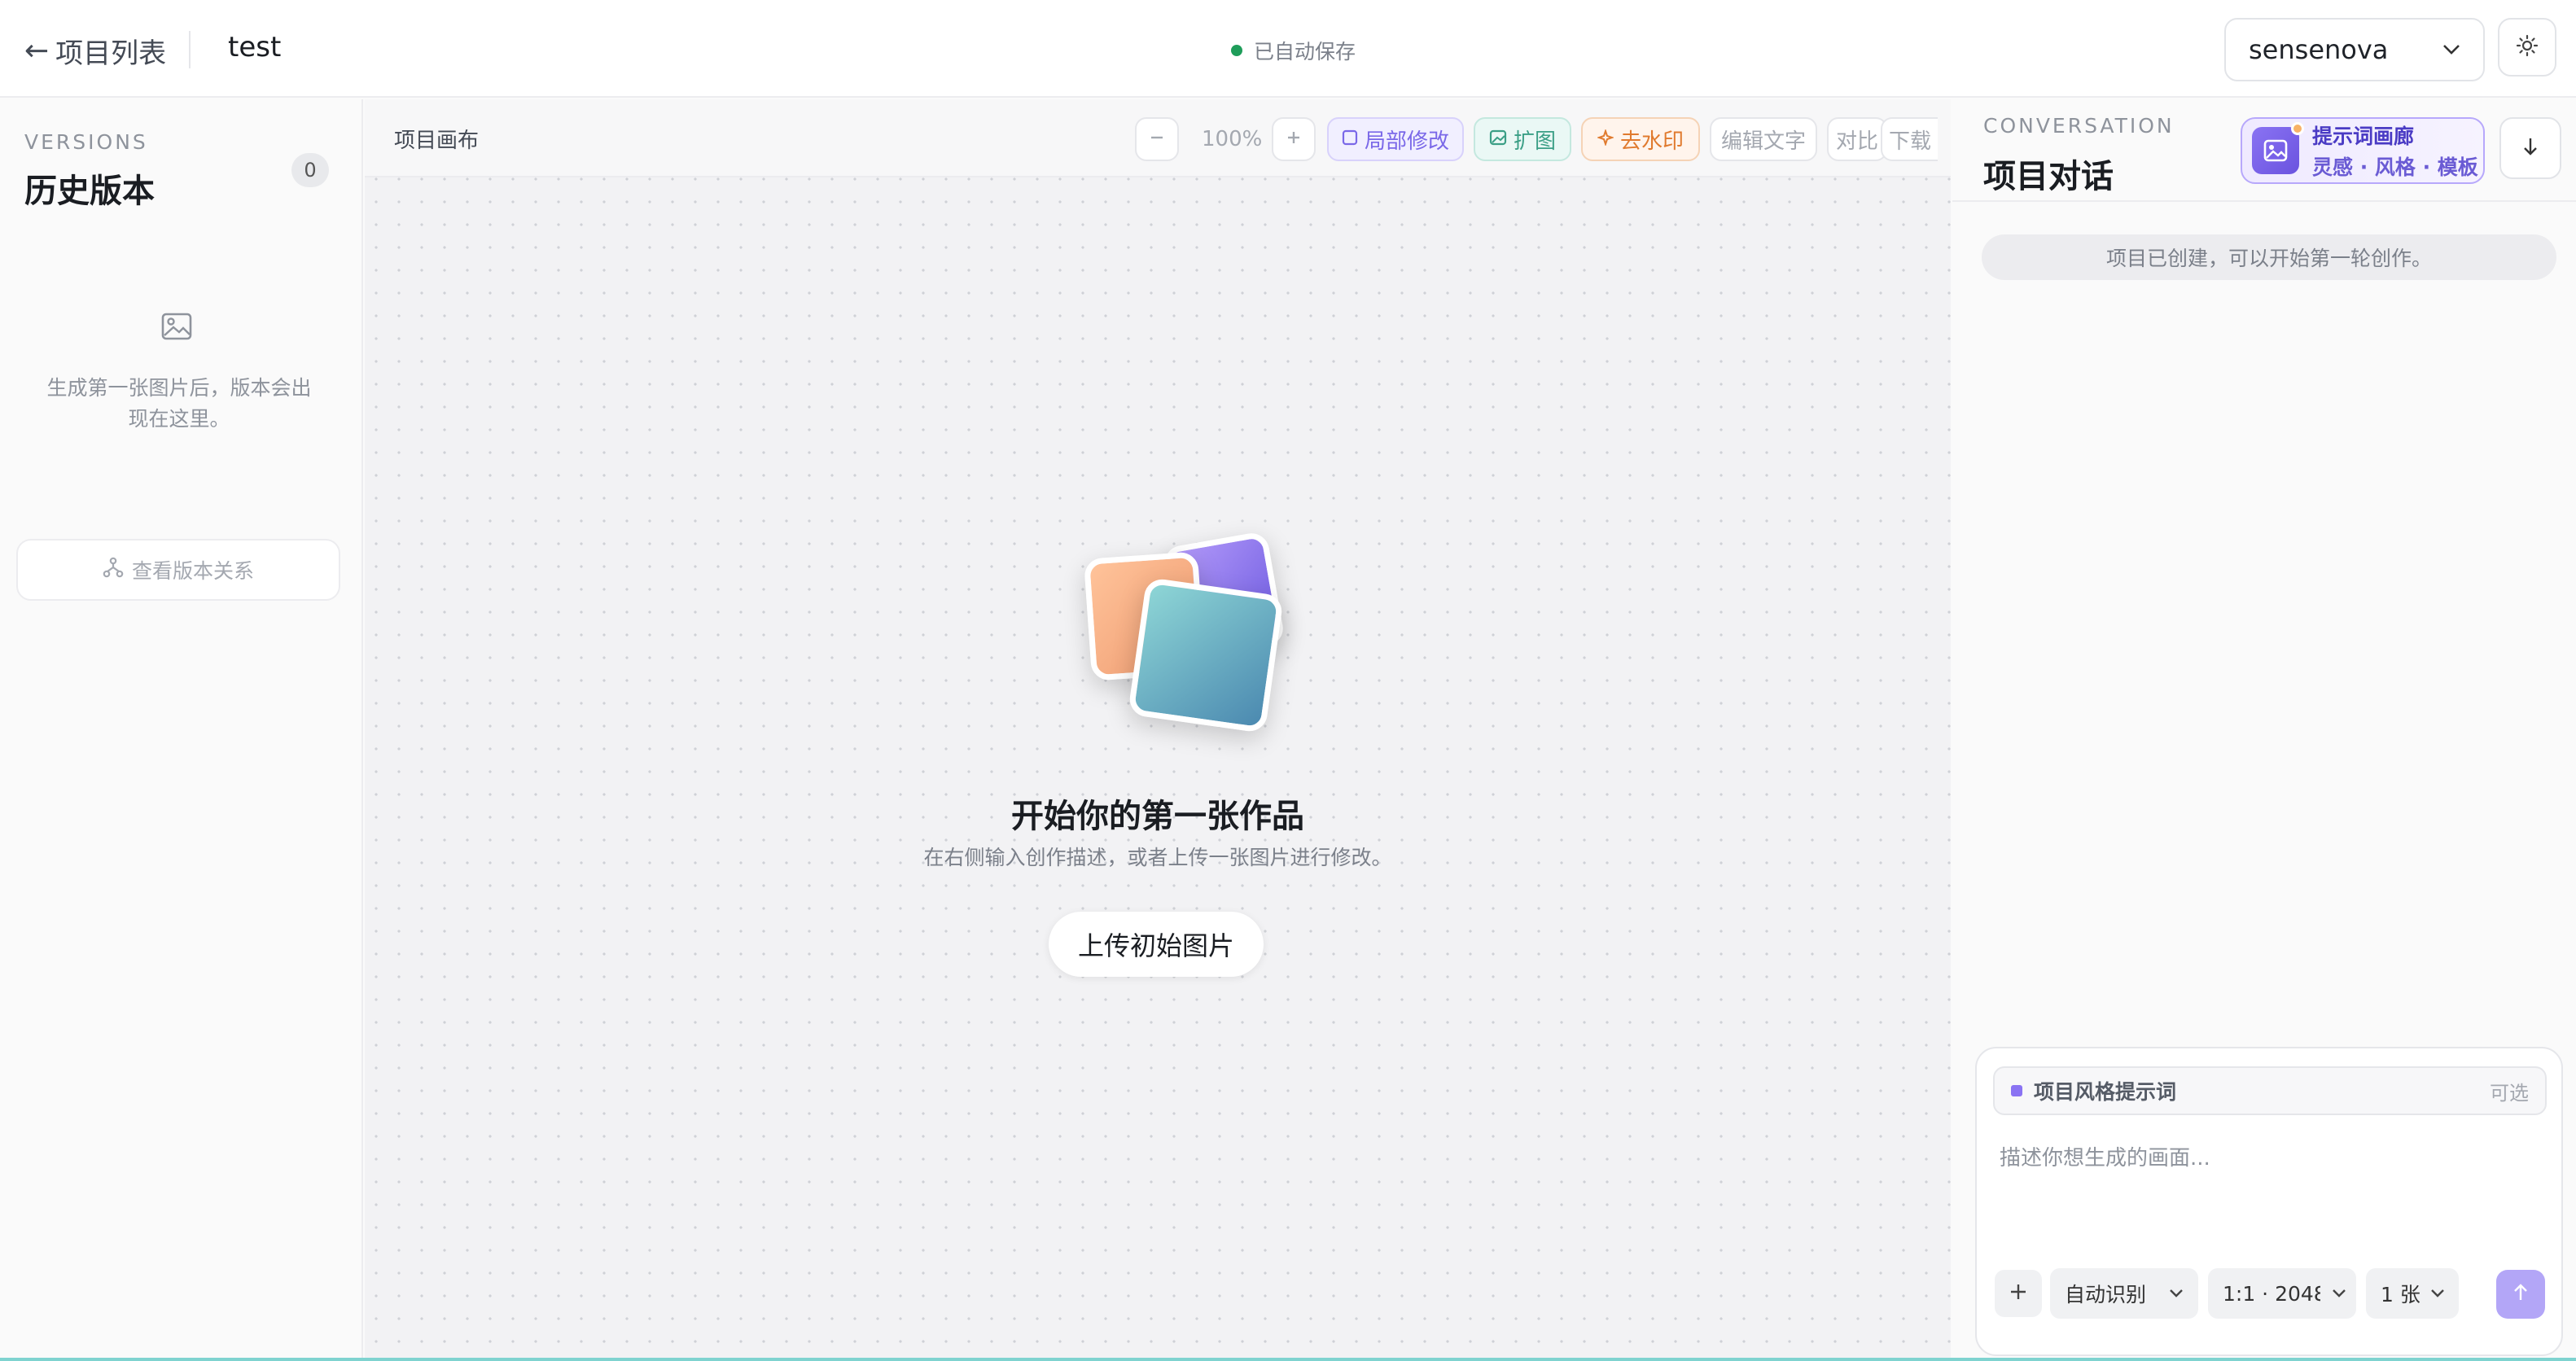 Image resolution: width=2576 pixels, height=1361 pixels. I want to click on project-name: test, so click(255, 47).